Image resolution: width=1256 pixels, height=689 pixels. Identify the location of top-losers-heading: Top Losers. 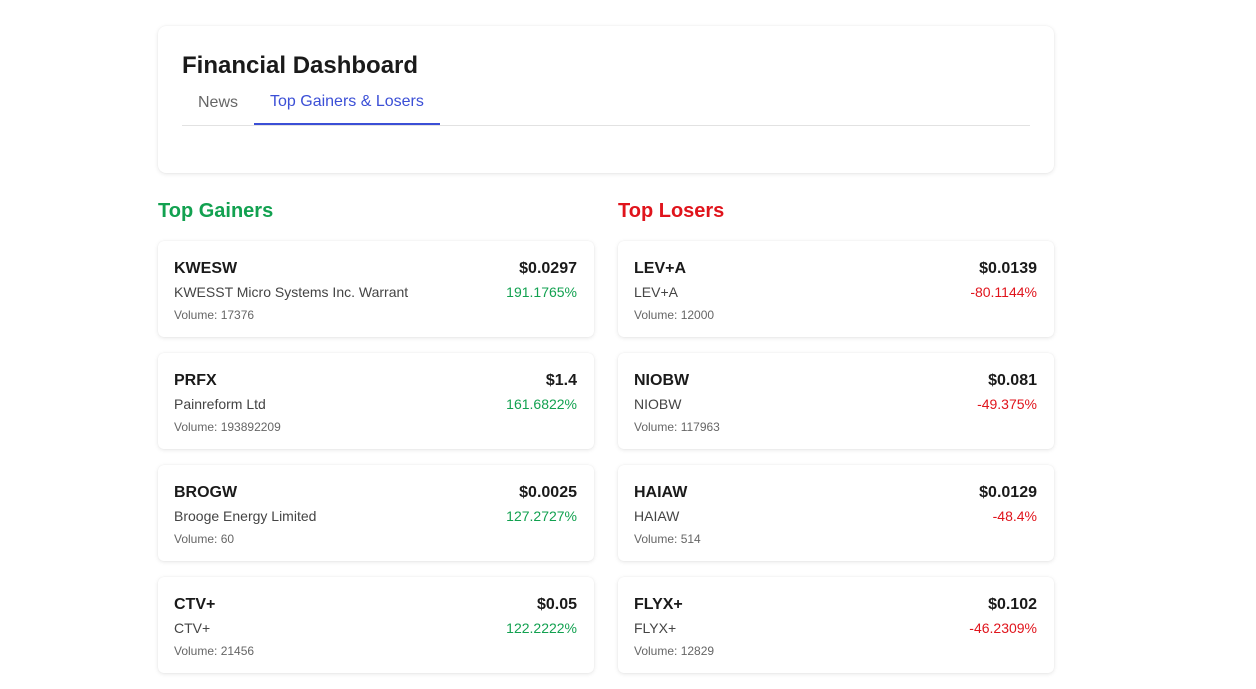
(671, 211).